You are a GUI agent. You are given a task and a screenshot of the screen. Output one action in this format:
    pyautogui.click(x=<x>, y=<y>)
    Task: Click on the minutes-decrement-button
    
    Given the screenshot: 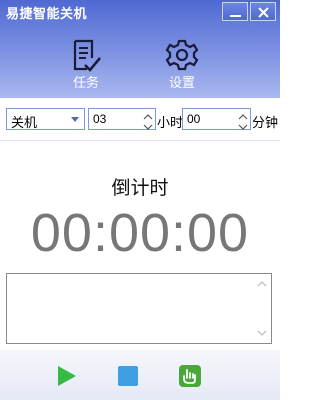 What is the action you would take?
    pyautogui.click(x=243, y=124)
    